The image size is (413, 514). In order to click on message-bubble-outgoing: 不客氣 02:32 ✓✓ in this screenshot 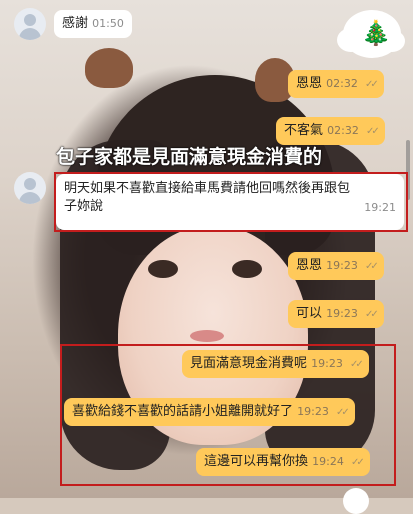, I will do `click(330, 131)`.